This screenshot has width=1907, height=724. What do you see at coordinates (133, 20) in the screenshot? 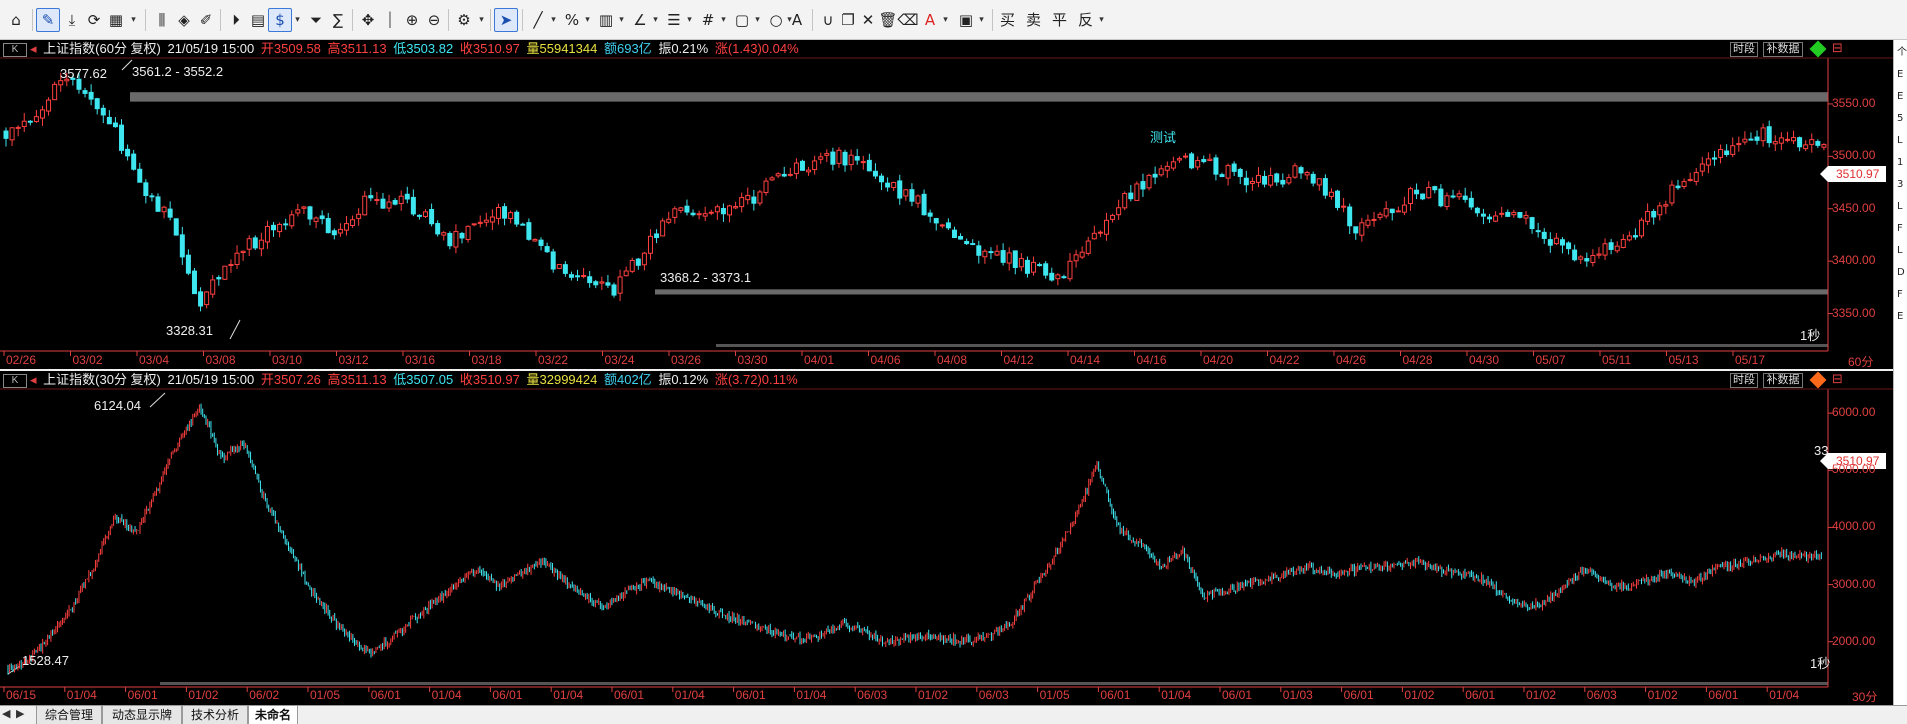
I see `layout-dropdown-icon: ▾` at bounding box center [133, 20].